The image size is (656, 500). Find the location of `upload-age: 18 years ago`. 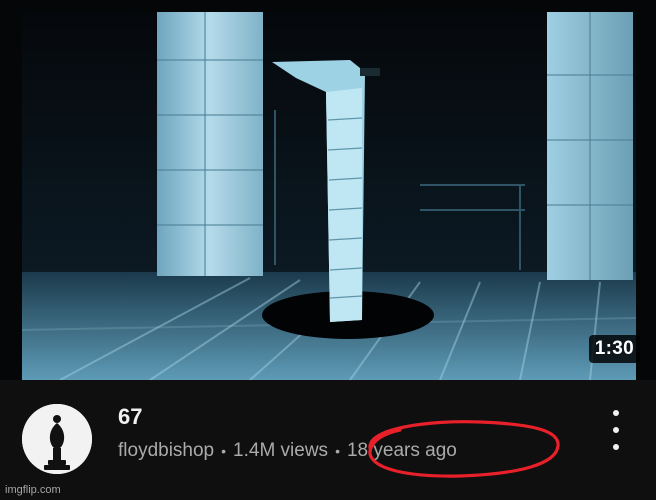

upload-age: 18 years ago is located at coordinates (401, 450).